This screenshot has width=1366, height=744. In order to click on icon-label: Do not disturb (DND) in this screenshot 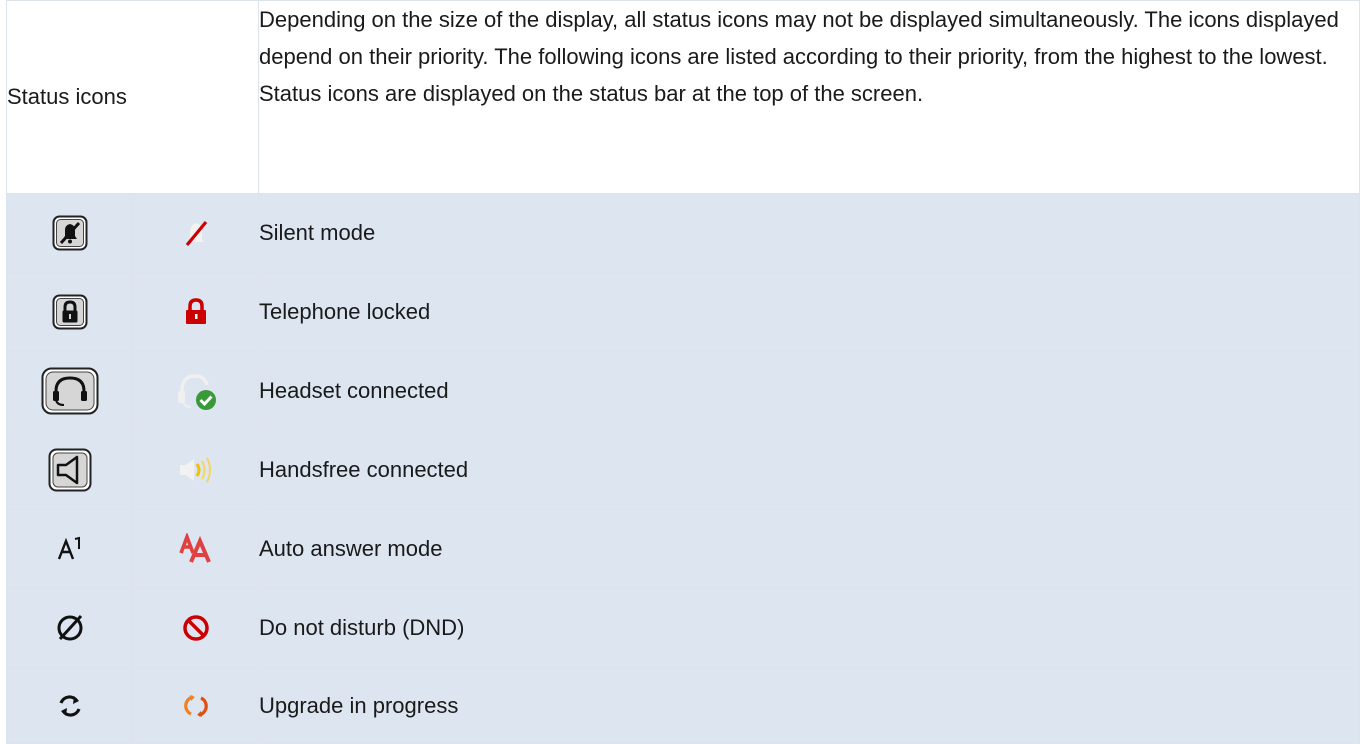, I will do `click(809, 628)`.